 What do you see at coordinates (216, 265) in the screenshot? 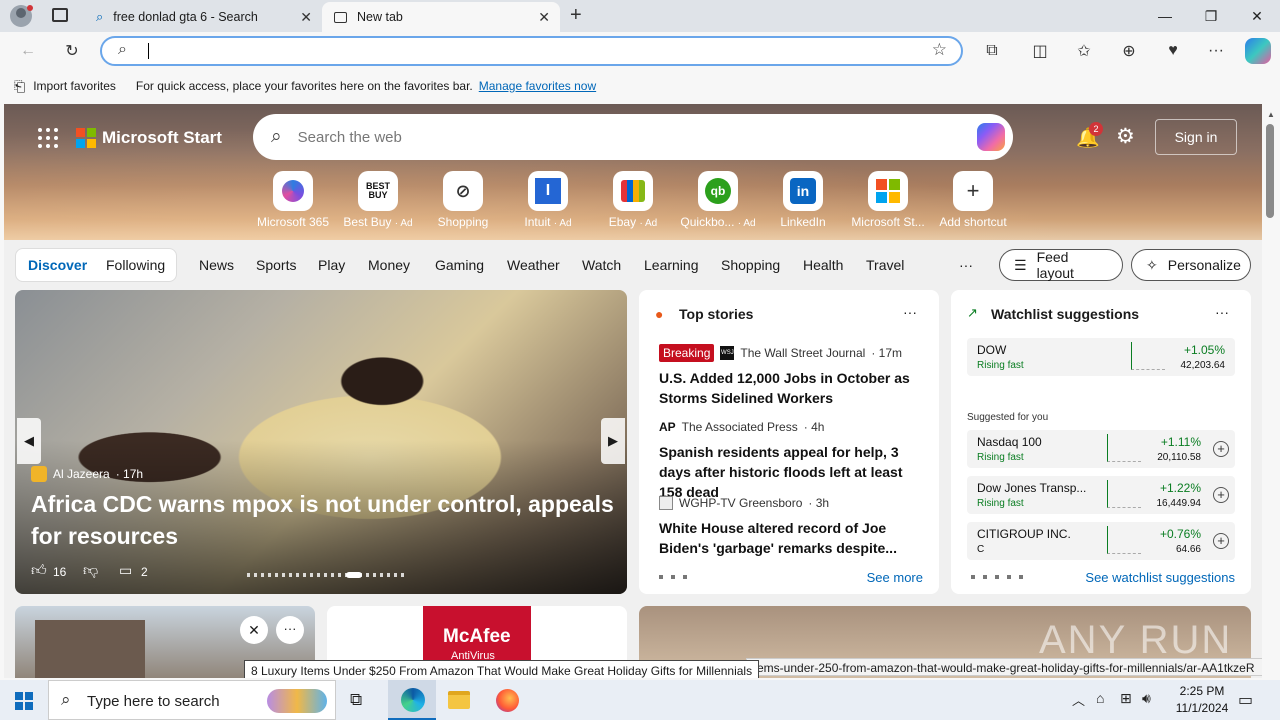
I see `nav-news: News` at bounding box center [216, 265].